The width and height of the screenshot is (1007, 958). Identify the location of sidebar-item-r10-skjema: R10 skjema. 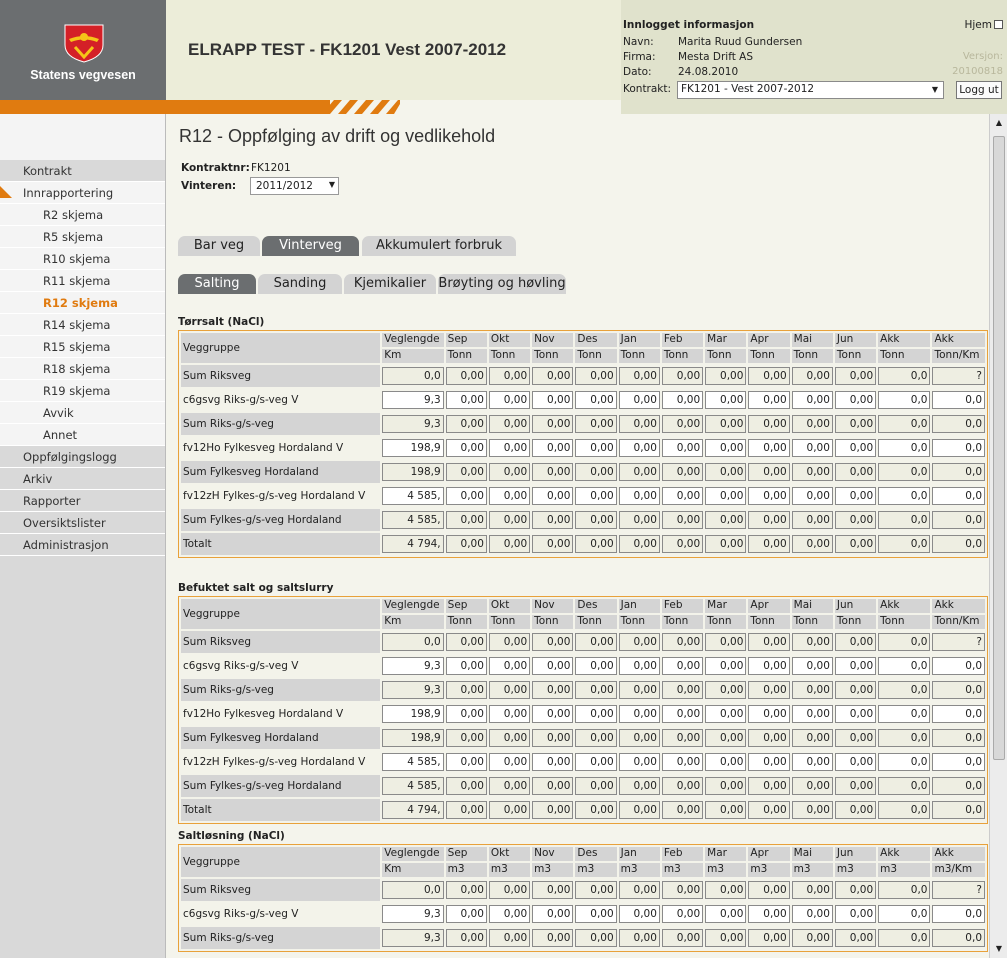
(82, 259).